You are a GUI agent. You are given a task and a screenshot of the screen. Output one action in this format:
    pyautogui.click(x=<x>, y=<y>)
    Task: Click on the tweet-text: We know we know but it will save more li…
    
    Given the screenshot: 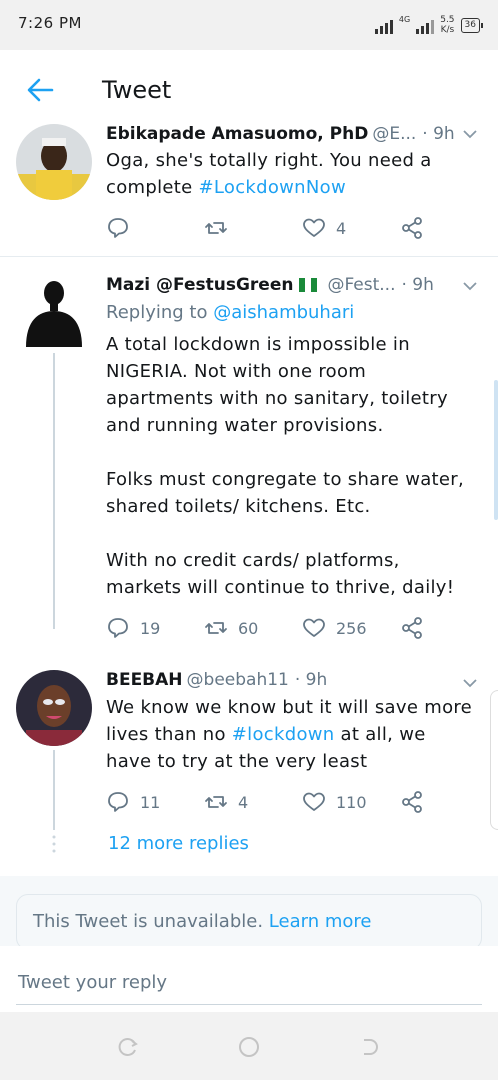 What is the action you would take?
    pyautogui.click(x=289, y=734)
    